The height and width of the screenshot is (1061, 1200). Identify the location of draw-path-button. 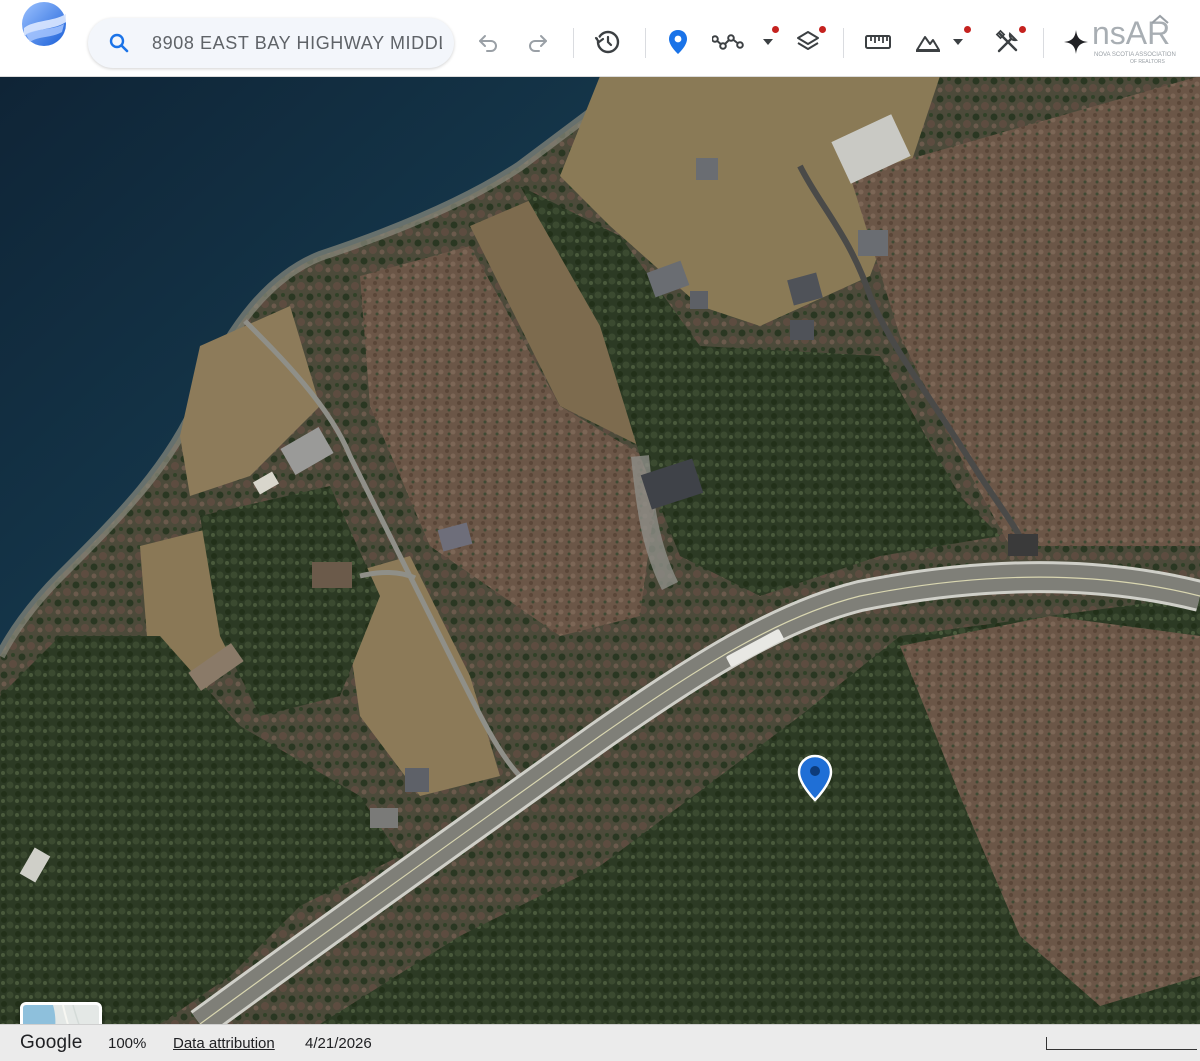
(728, 42).